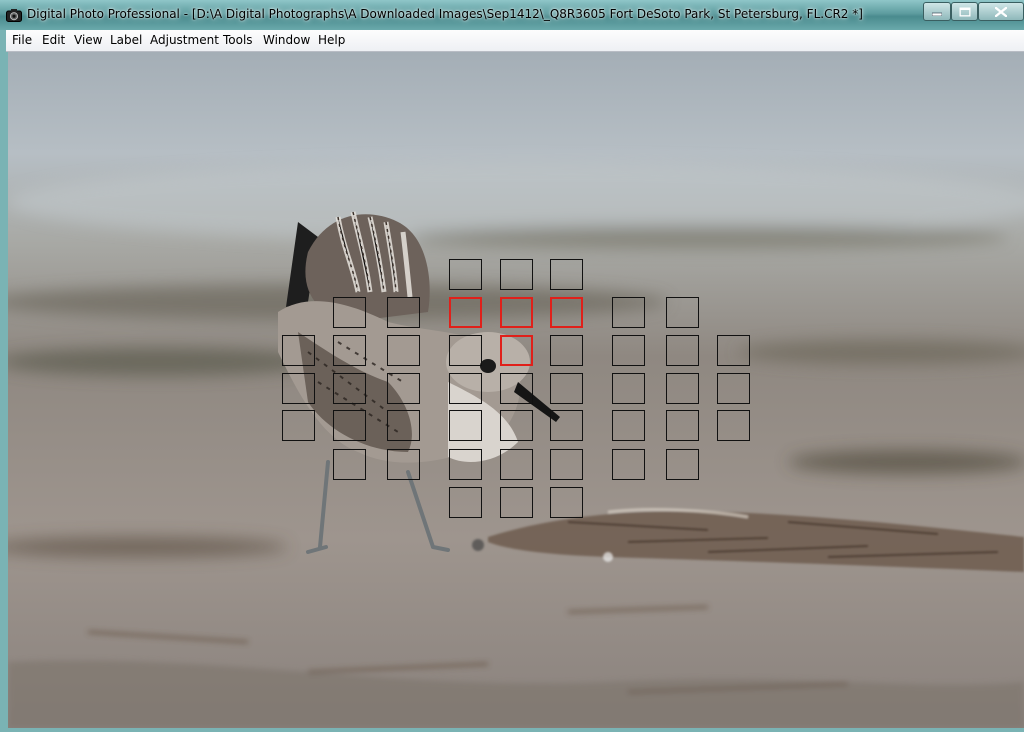  I want to click on menu-view: View, so click(88, 40).